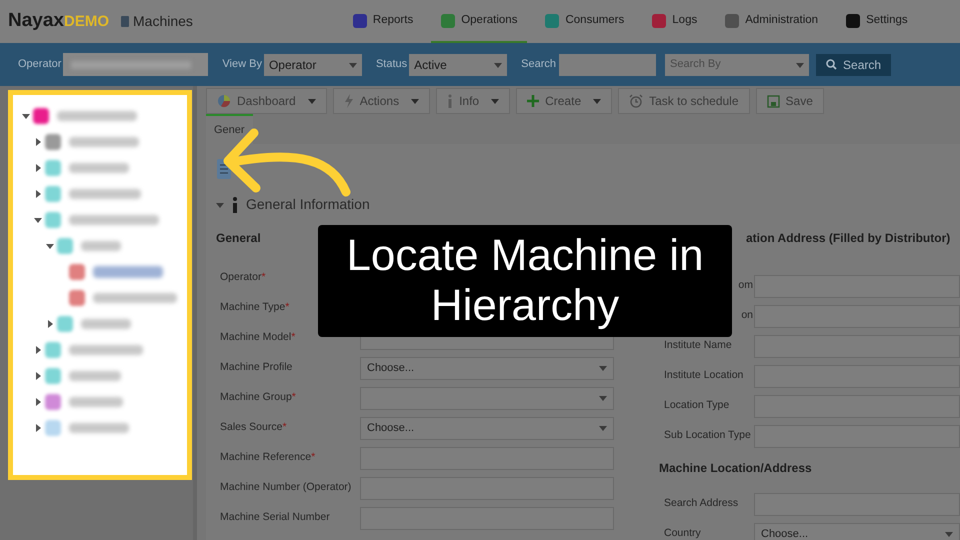  What do you see at coordinates (275, 518) in the screenshot?
I see `field-label: Machine Serial Number` at bounding box center [275, 518].